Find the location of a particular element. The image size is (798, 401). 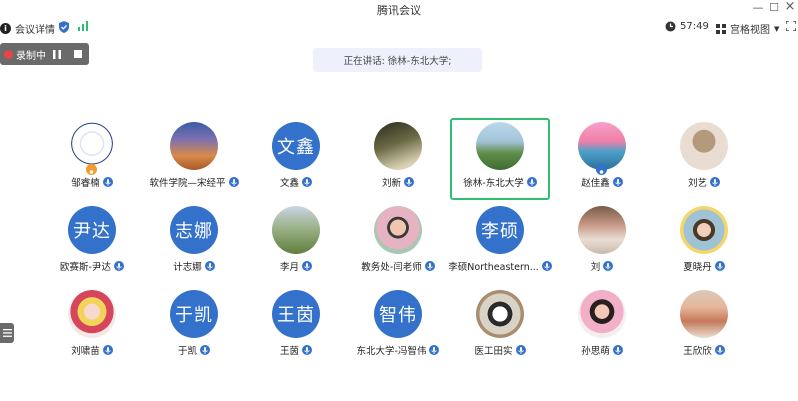

participant-name-row: 邹睿楠 is located at coordinates (92, 182).